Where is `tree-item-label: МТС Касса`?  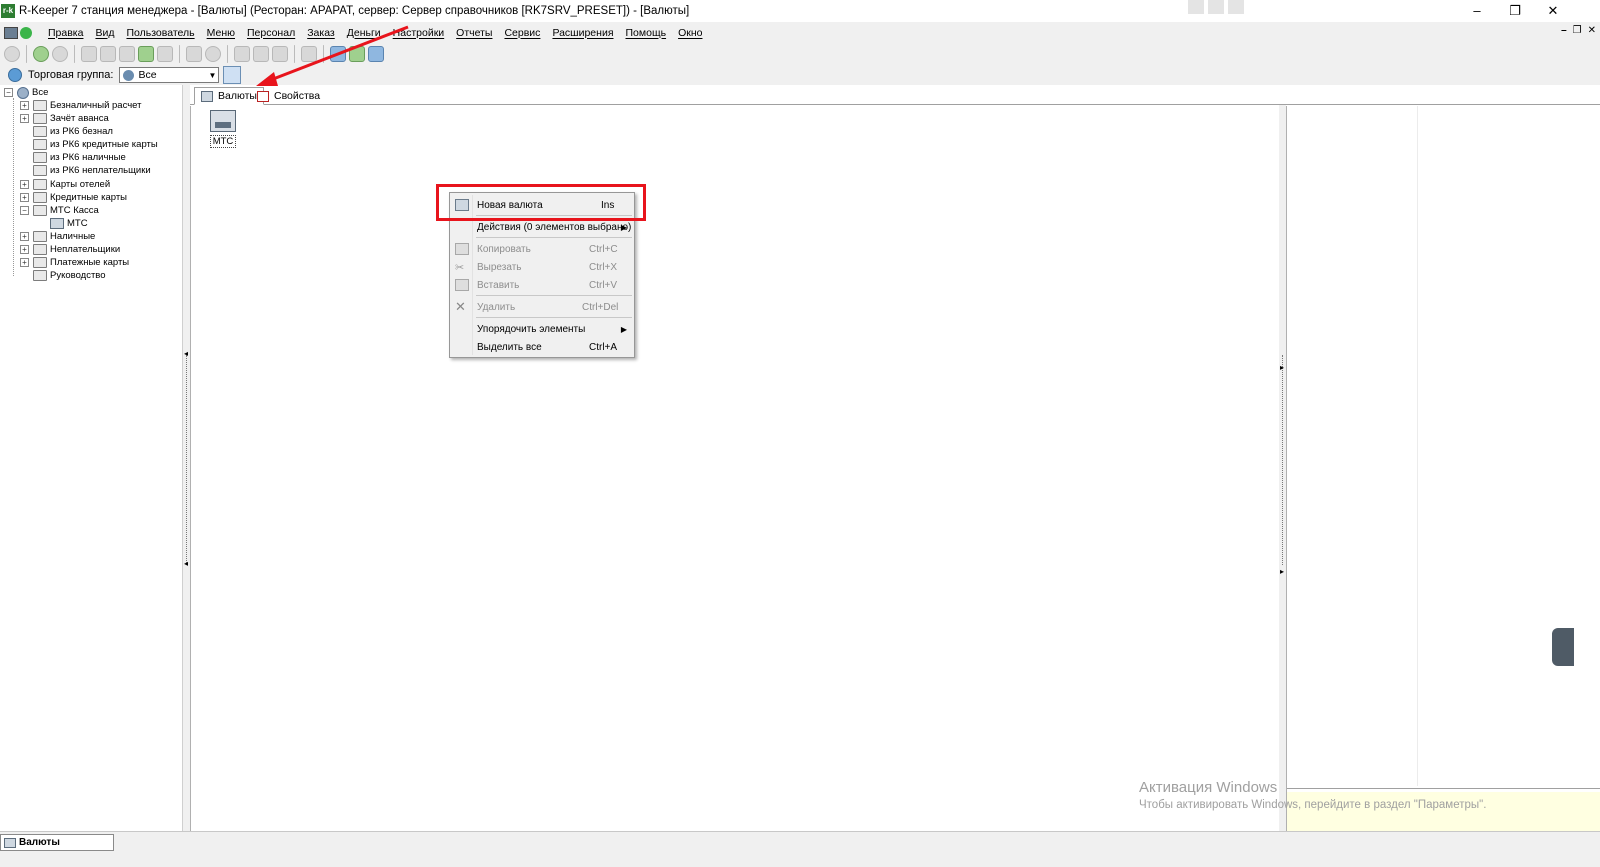 tree-item-label: МТС Касса is located at coordinates (74, 210).